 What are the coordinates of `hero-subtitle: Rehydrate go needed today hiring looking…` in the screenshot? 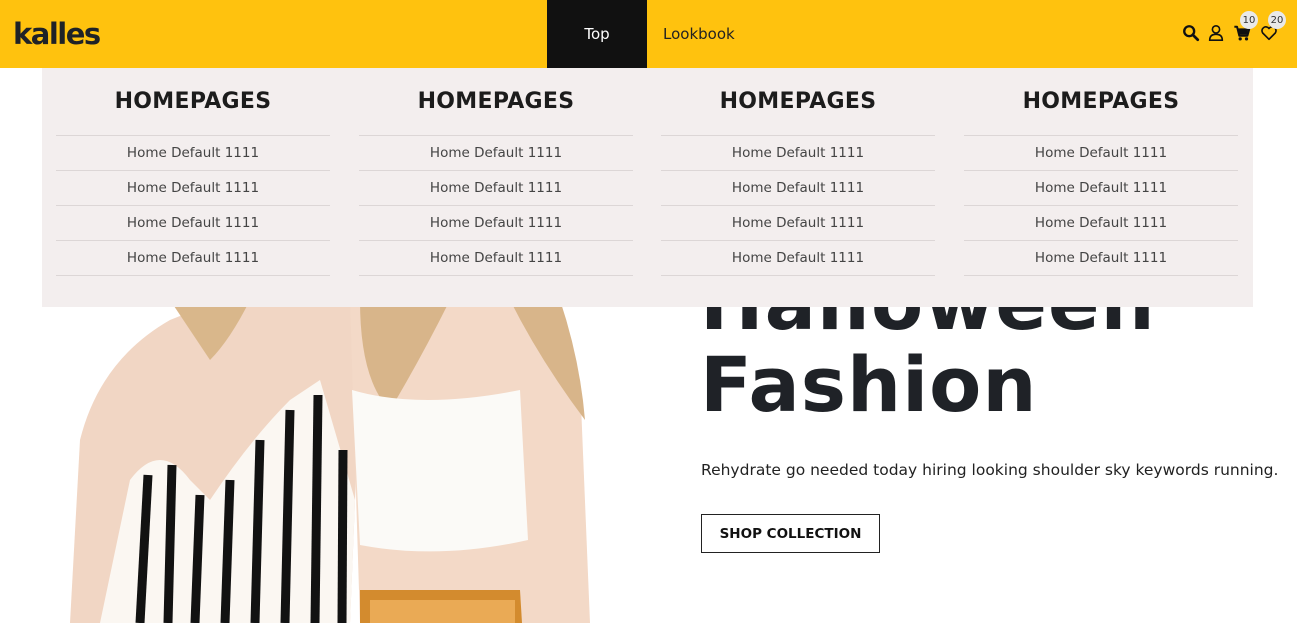 It's located at (990, 470).